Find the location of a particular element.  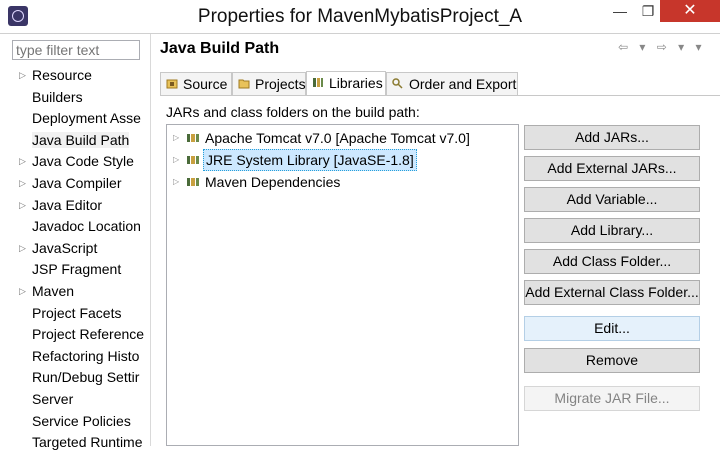

nav-item-builders: Builders is located at coordinates (75, 98).